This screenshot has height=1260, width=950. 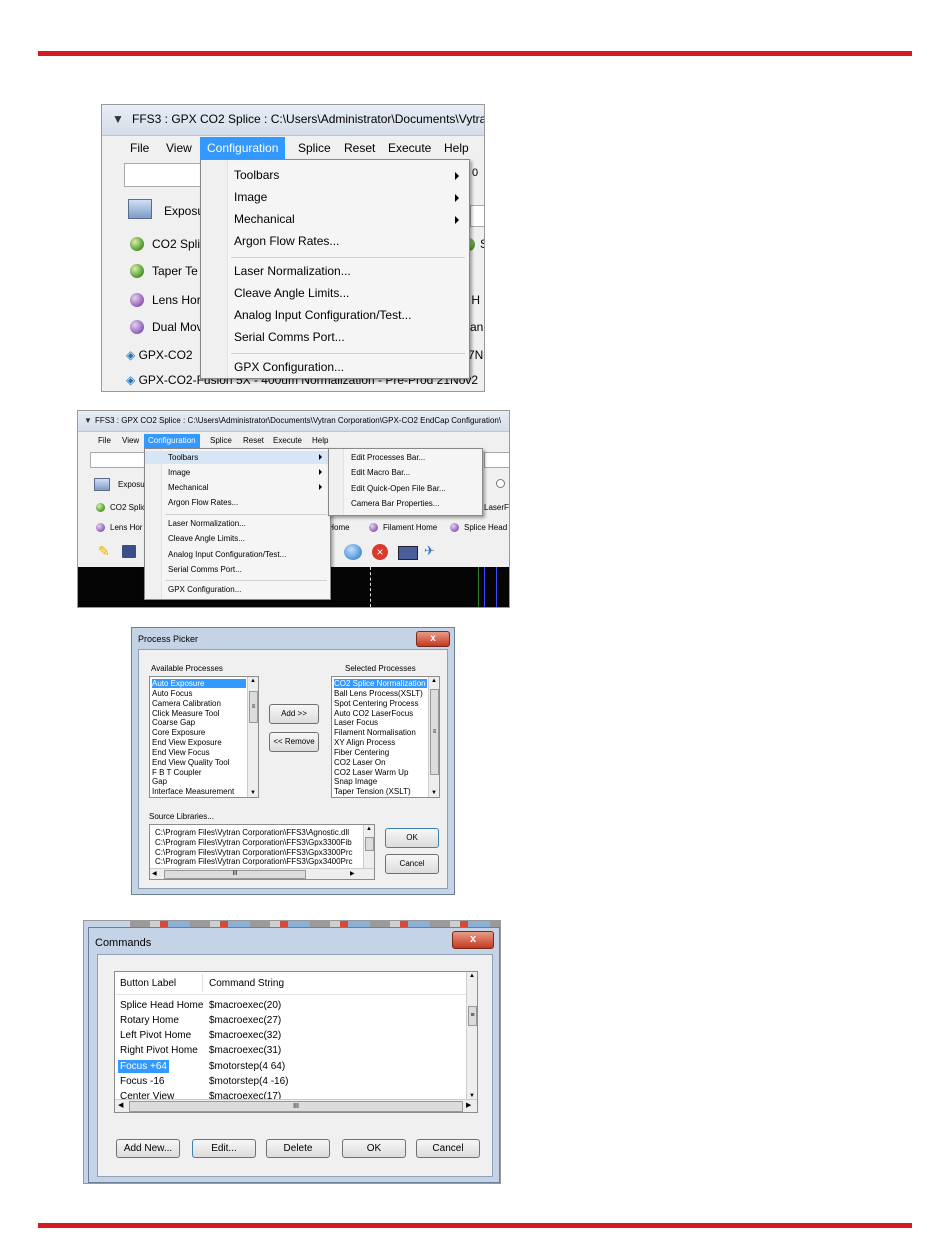 I want to click on list-item: Auto Focus, so click(x=172, y=693).